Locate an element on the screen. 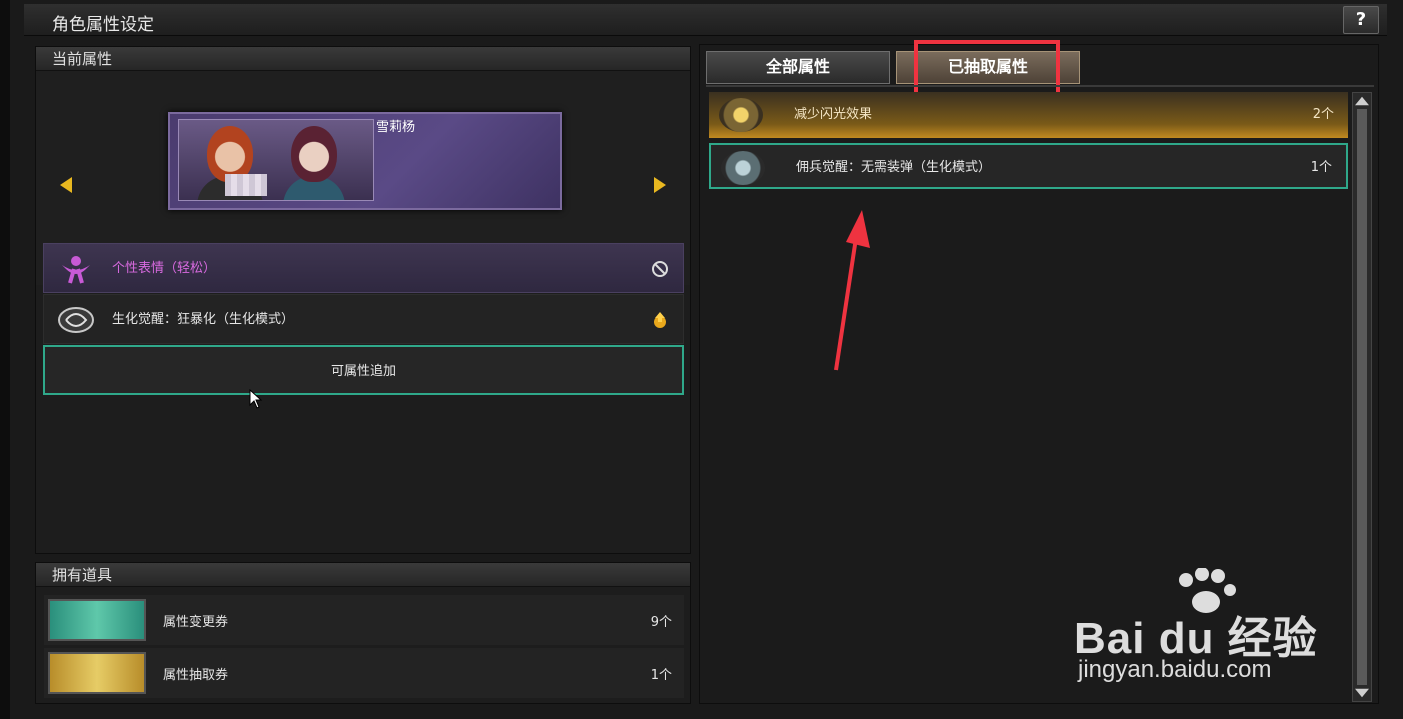 The image size is (1403, 719). prohibited-icon is located at coordinates (660, 269).